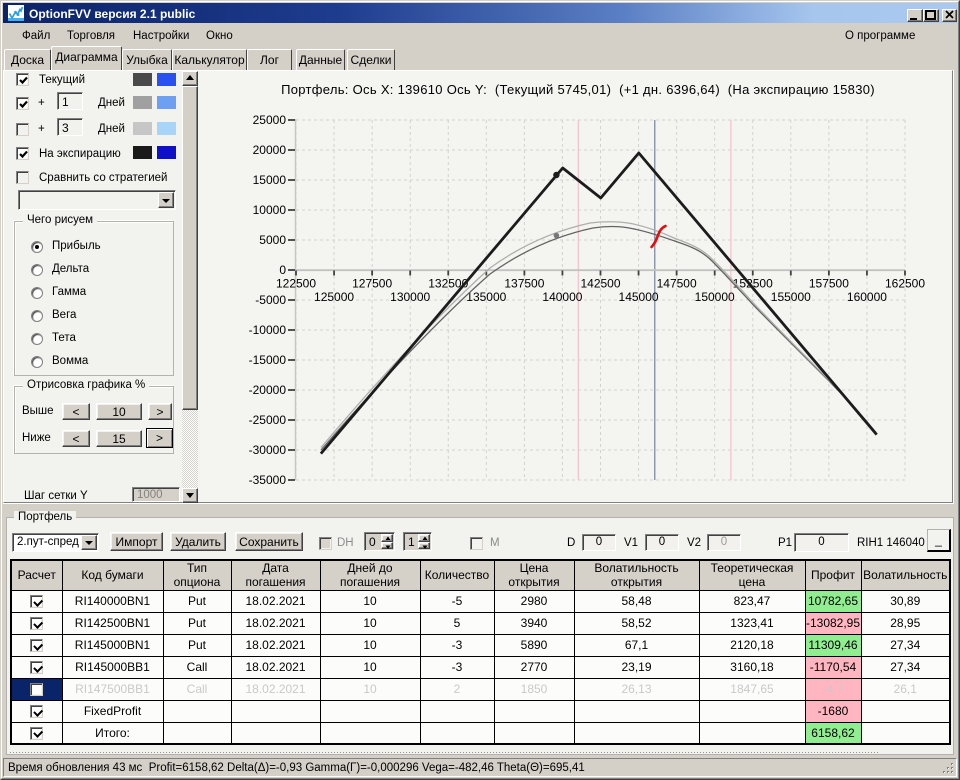 This screenshot has height=780, width=960. Describe the element at coordinates (486, 297) in the screenshot. I see `svg-text: 135000` at that location.